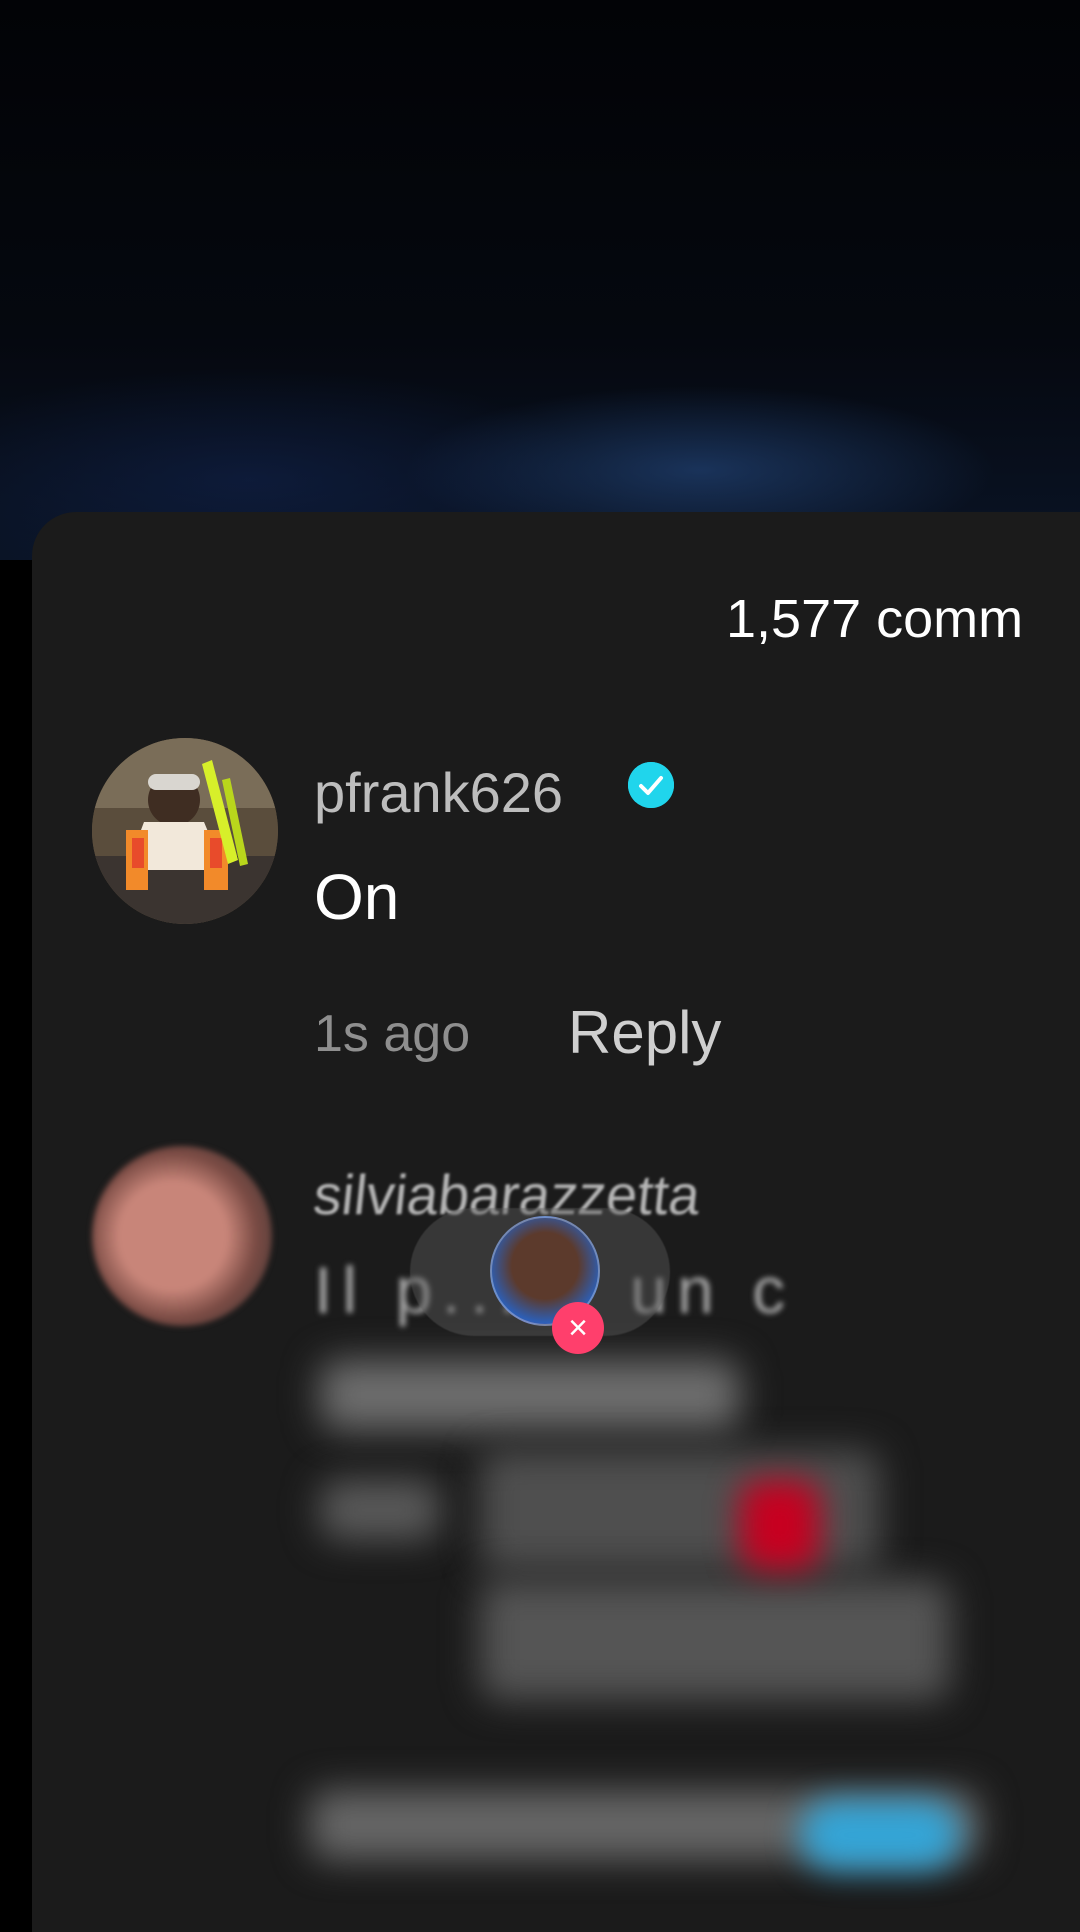  I want to click on blurred-red-accent, so click(780, 1525).